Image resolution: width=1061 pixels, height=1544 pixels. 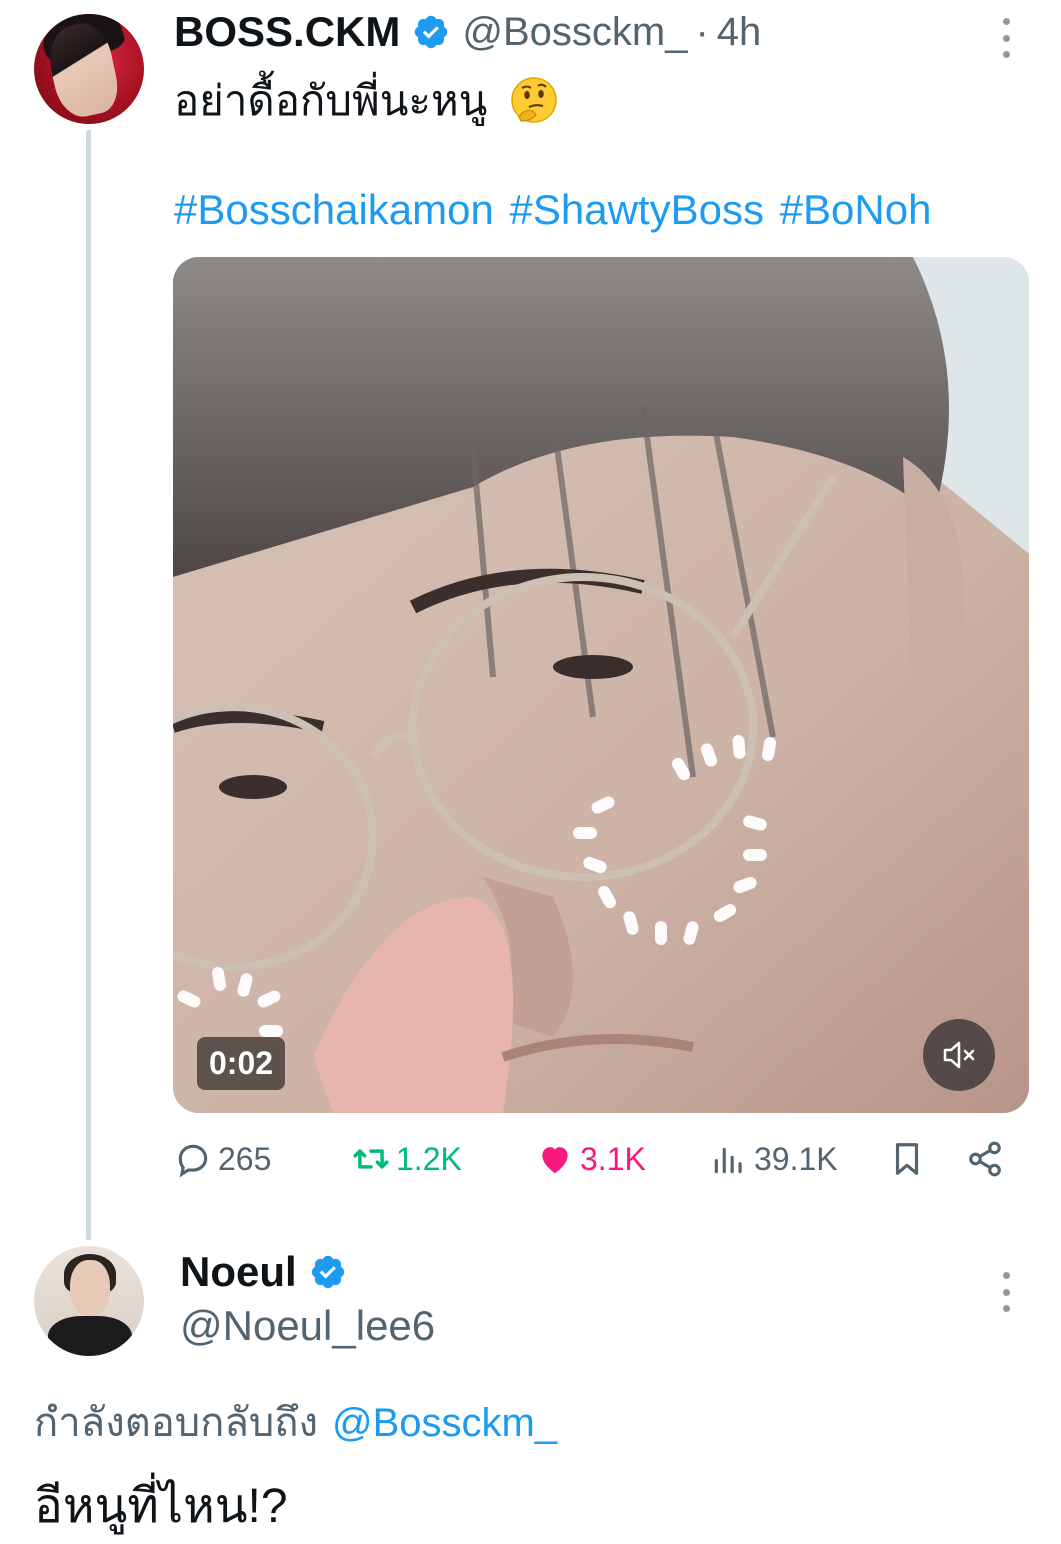 I want to click on reply-count: 265, so click(x=245, y=1158).